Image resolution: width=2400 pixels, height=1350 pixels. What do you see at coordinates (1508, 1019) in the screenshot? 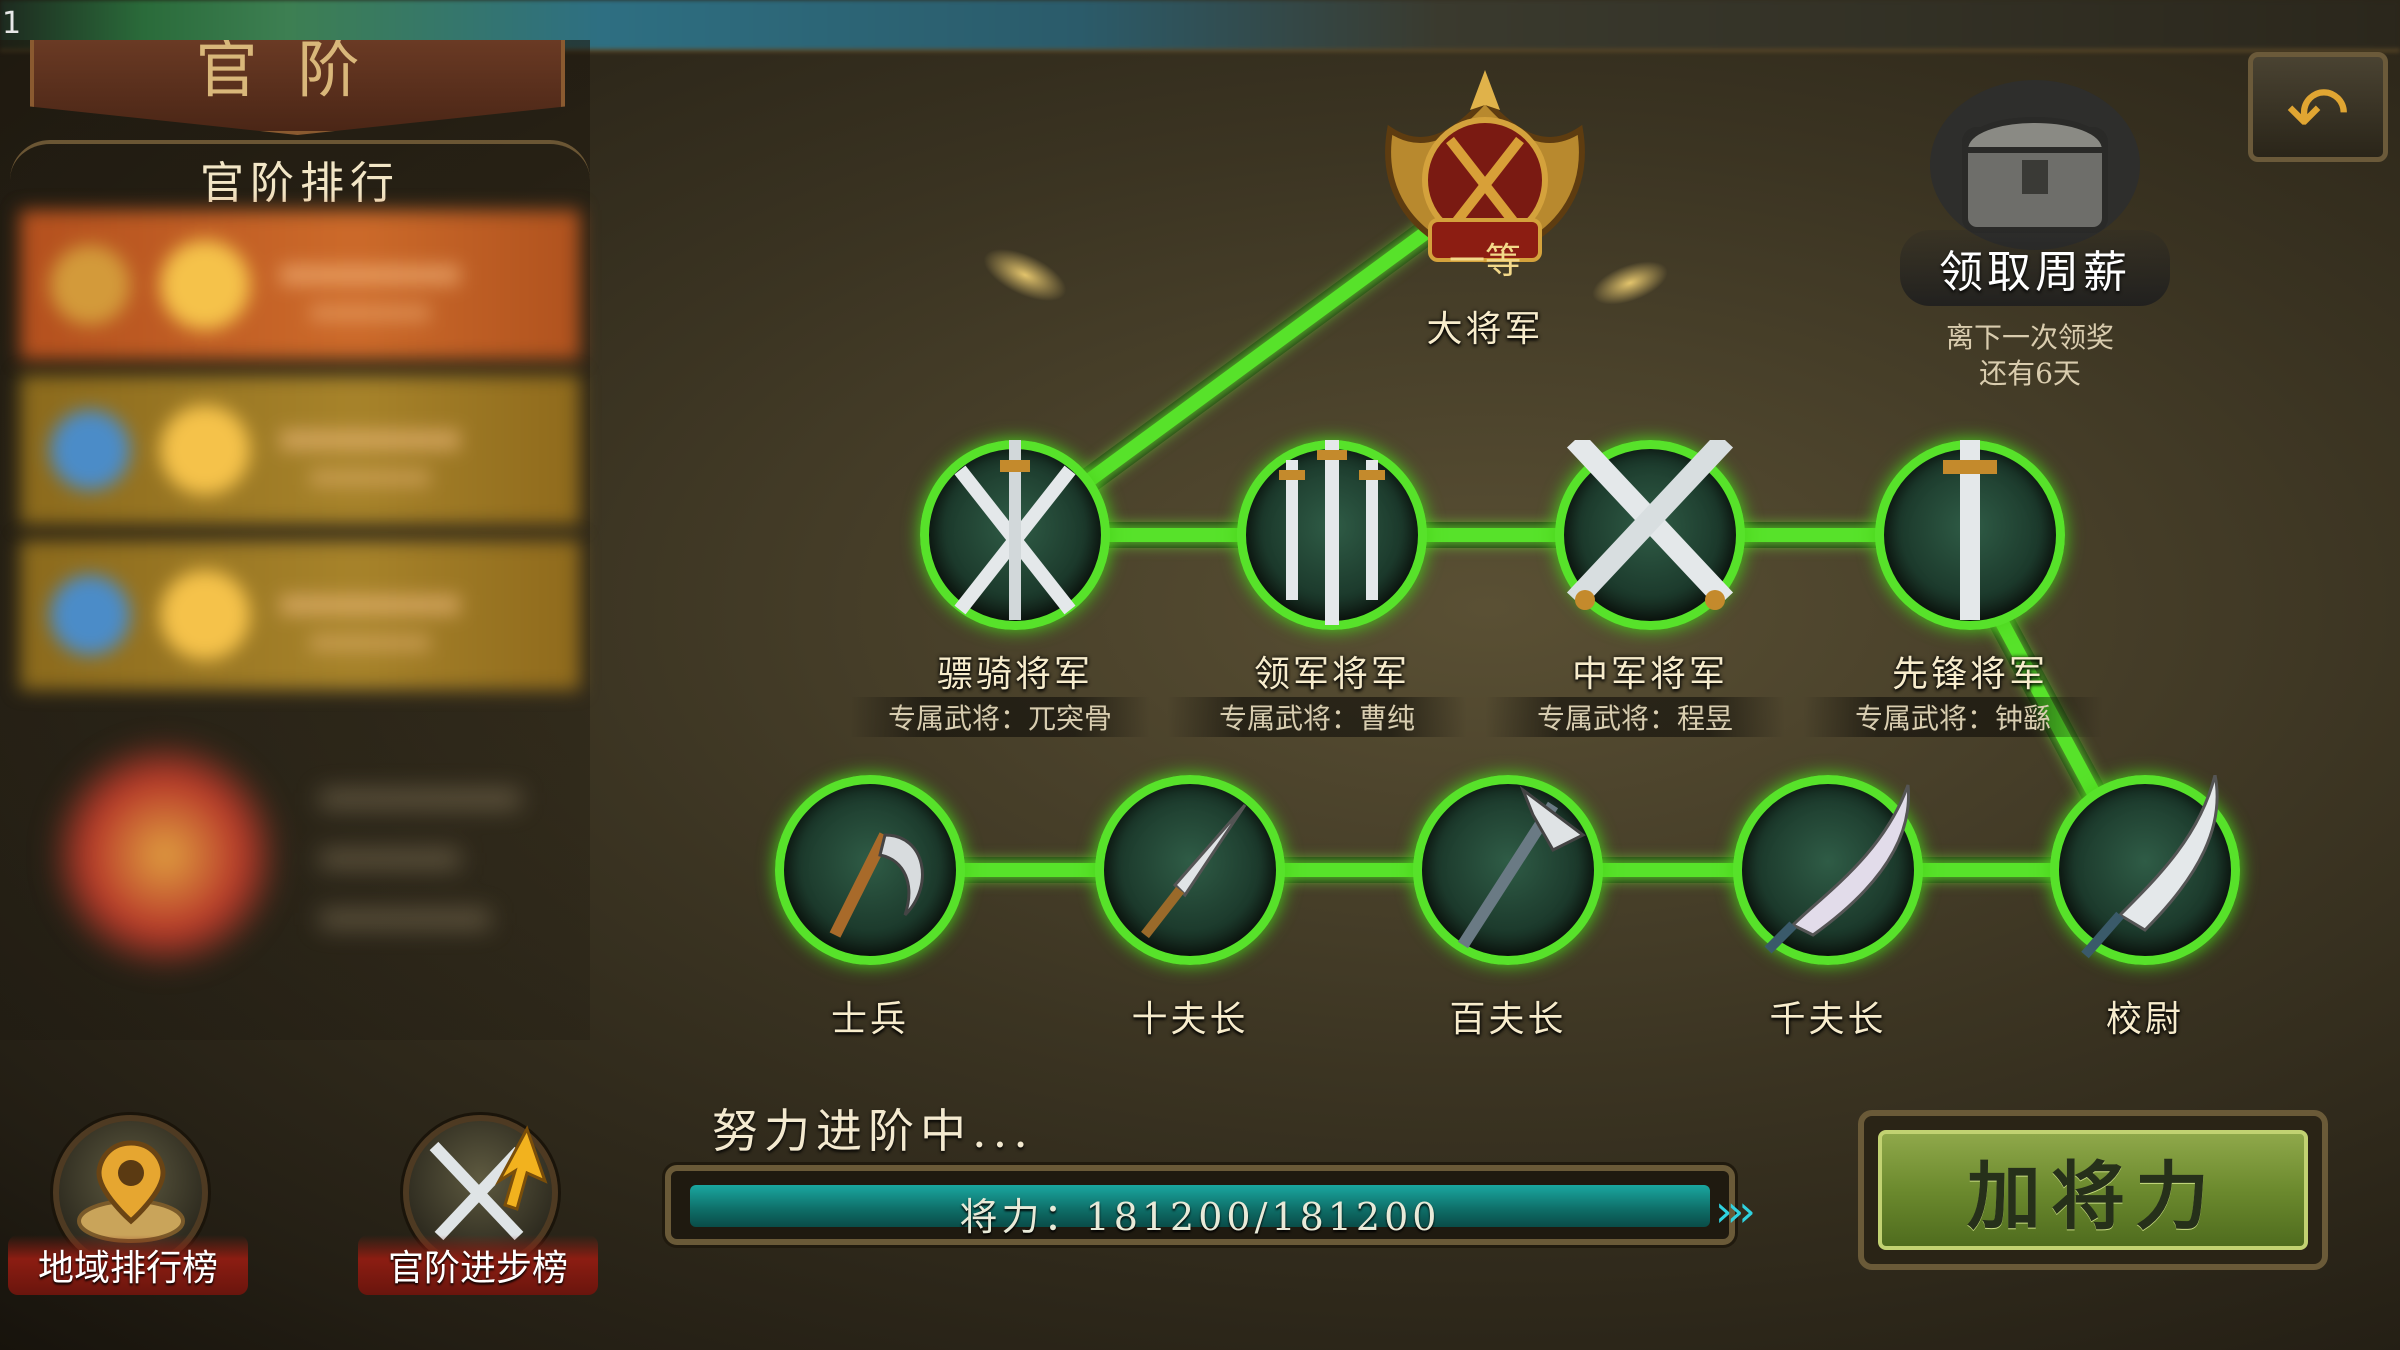
I see `rank-label-centurion: 百夫长` at bounding box center [1508, 1019].